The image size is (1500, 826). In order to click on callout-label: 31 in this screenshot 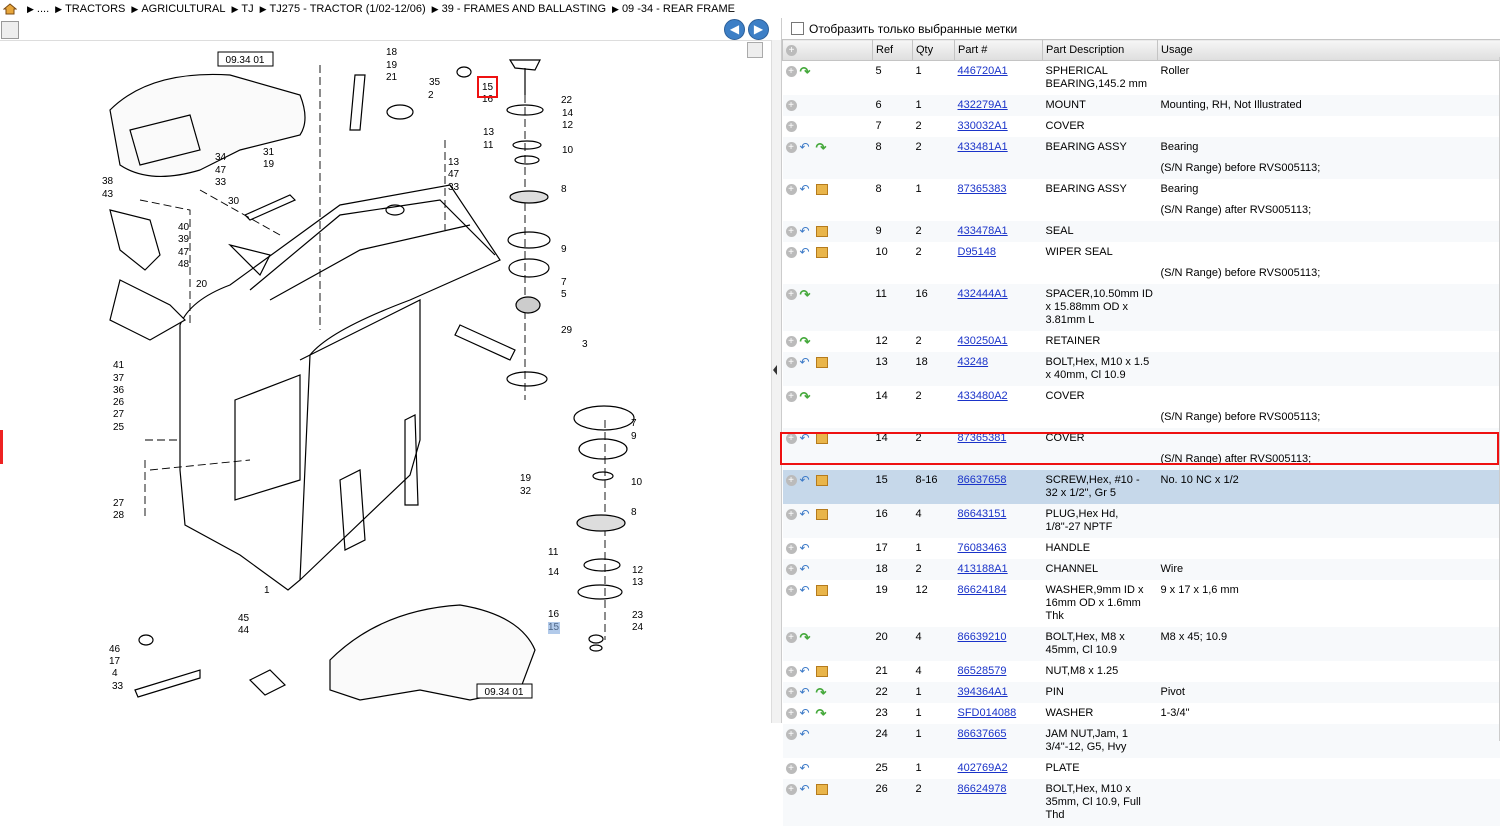, I will do `click(269, 152)`.